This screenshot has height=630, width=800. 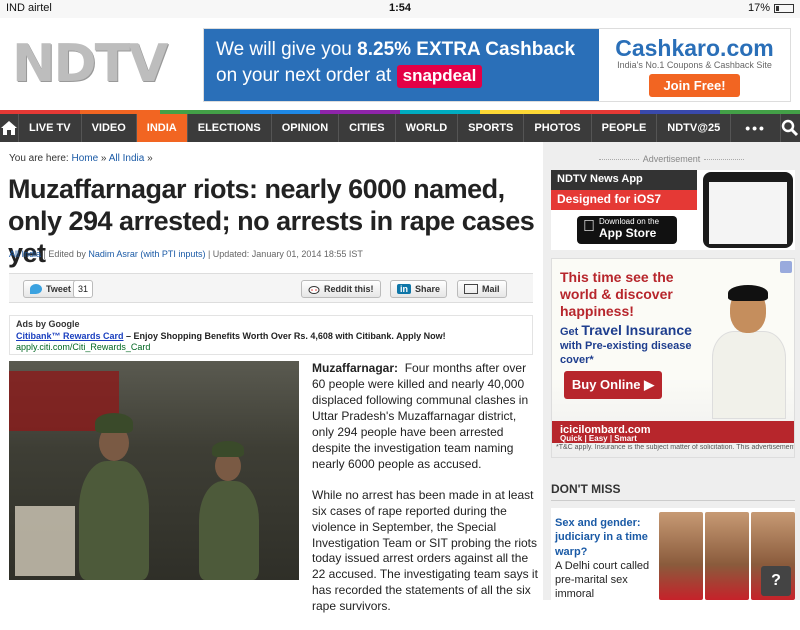 I want to click on cashkaro-tagline: India's No.1 Coupons & Cashback Site, so click(x=694, y=65).